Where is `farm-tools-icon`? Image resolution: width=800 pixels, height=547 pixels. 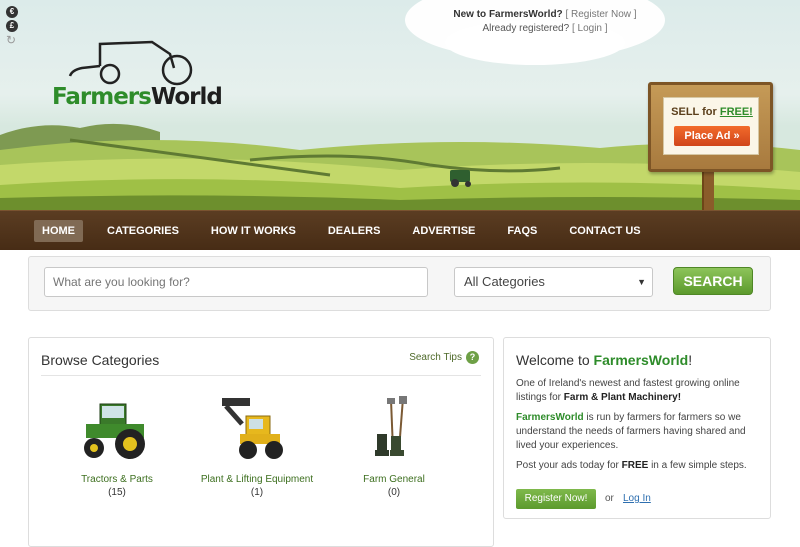 farm-tools-icon is located at coordinates (391, 426).